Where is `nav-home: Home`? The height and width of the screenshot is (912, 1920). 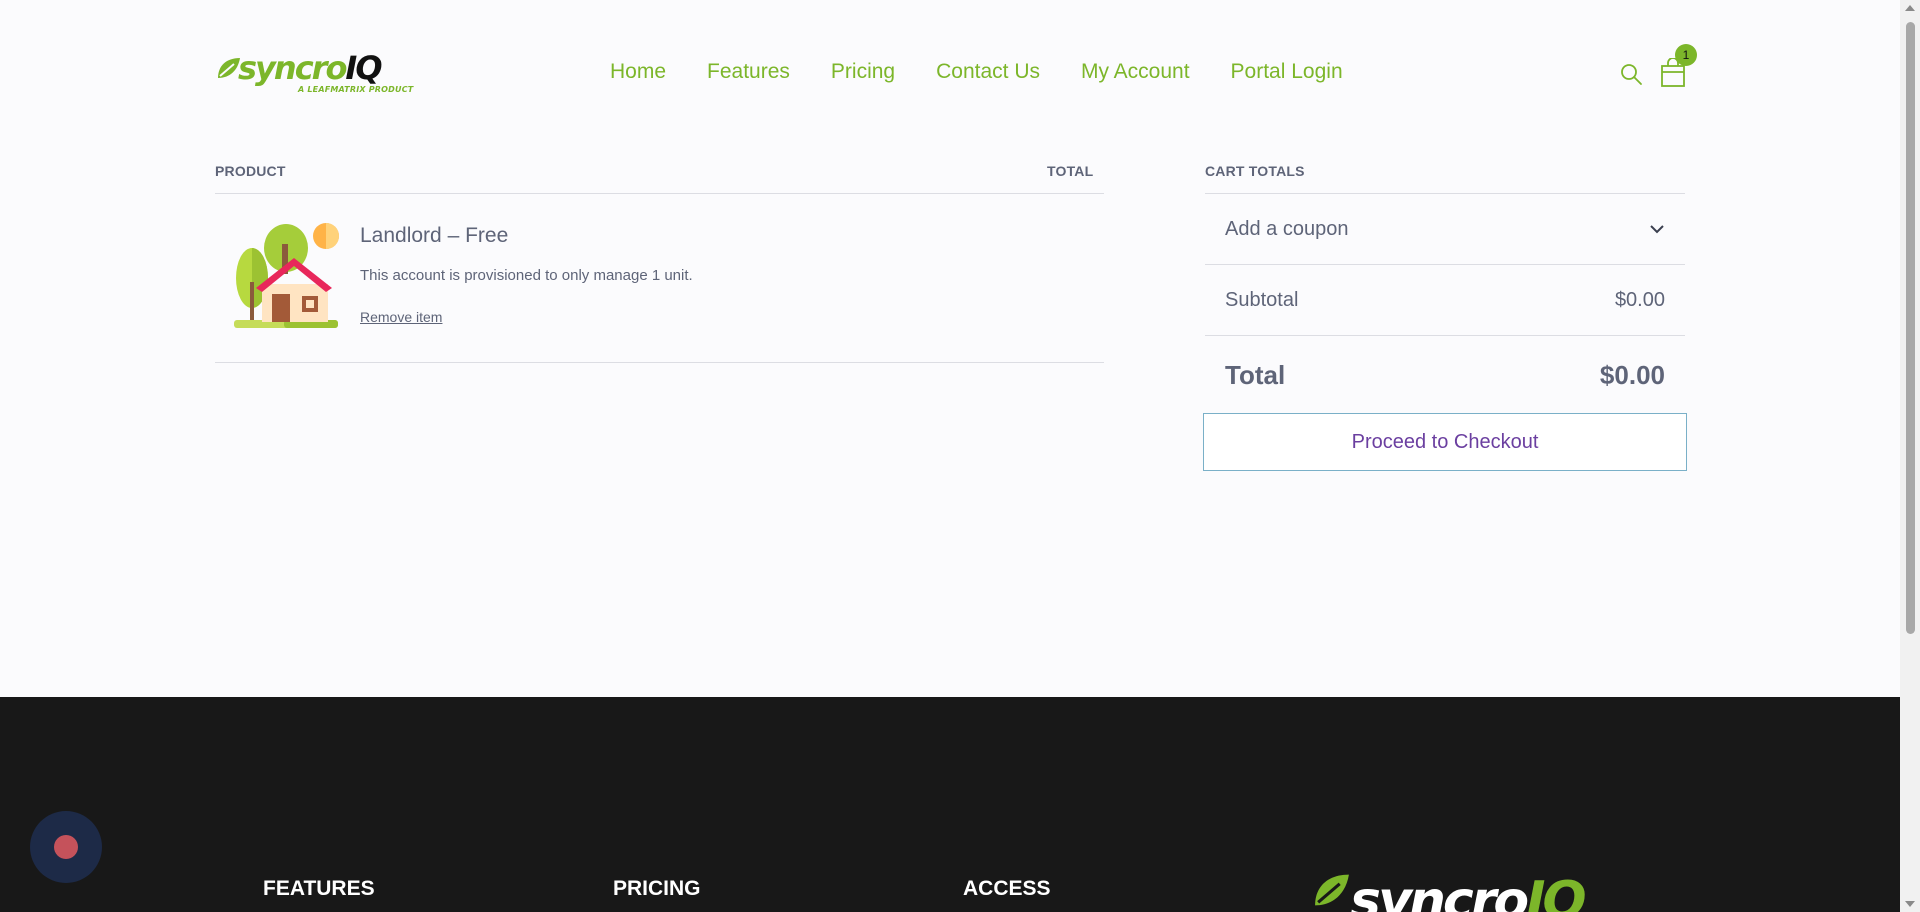 nav-home: Home is located at coordinates (638, 72).